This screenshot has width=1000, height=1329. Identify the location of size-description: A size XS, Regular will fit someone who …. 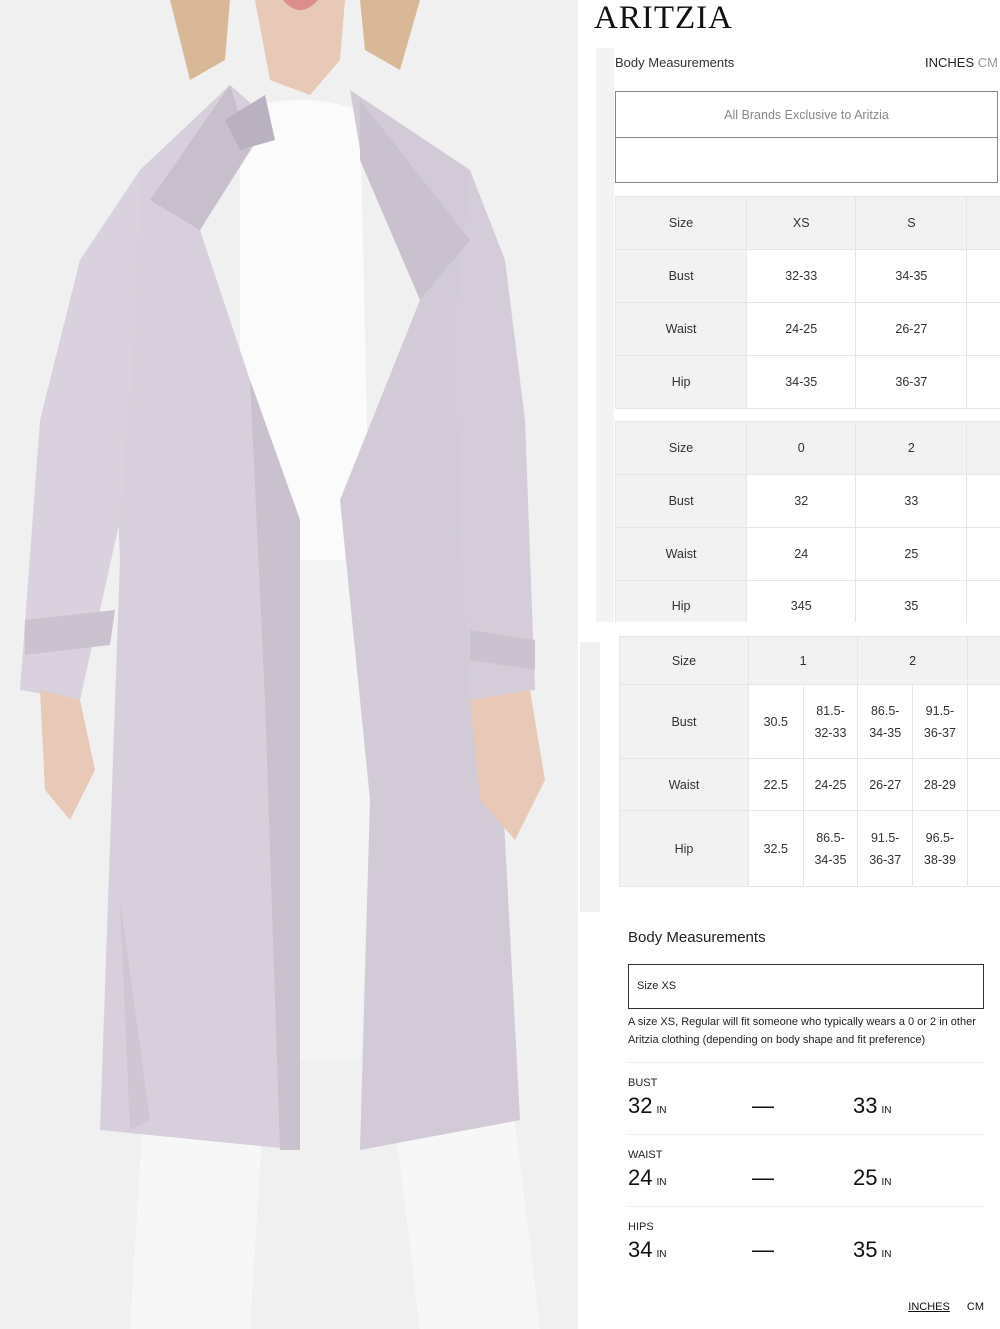
(802, 1031).